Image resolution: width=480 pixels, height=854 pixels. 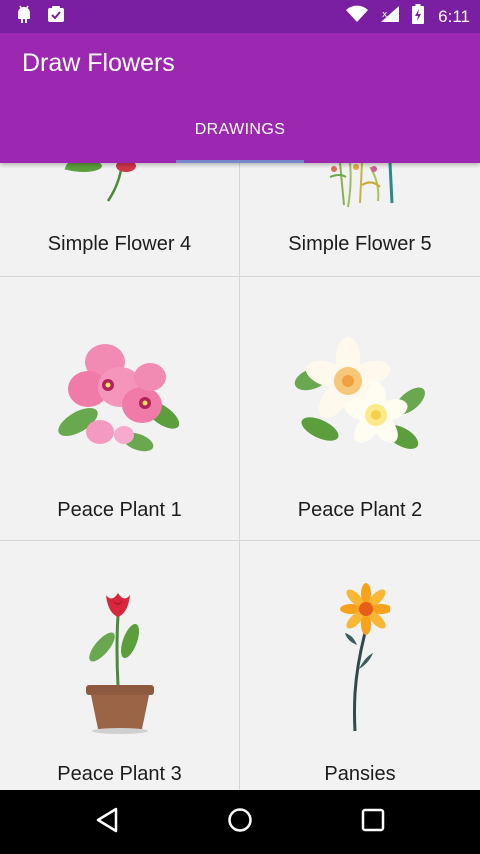 I want to click on status-time: 6:11, so click(x=454, y=16).